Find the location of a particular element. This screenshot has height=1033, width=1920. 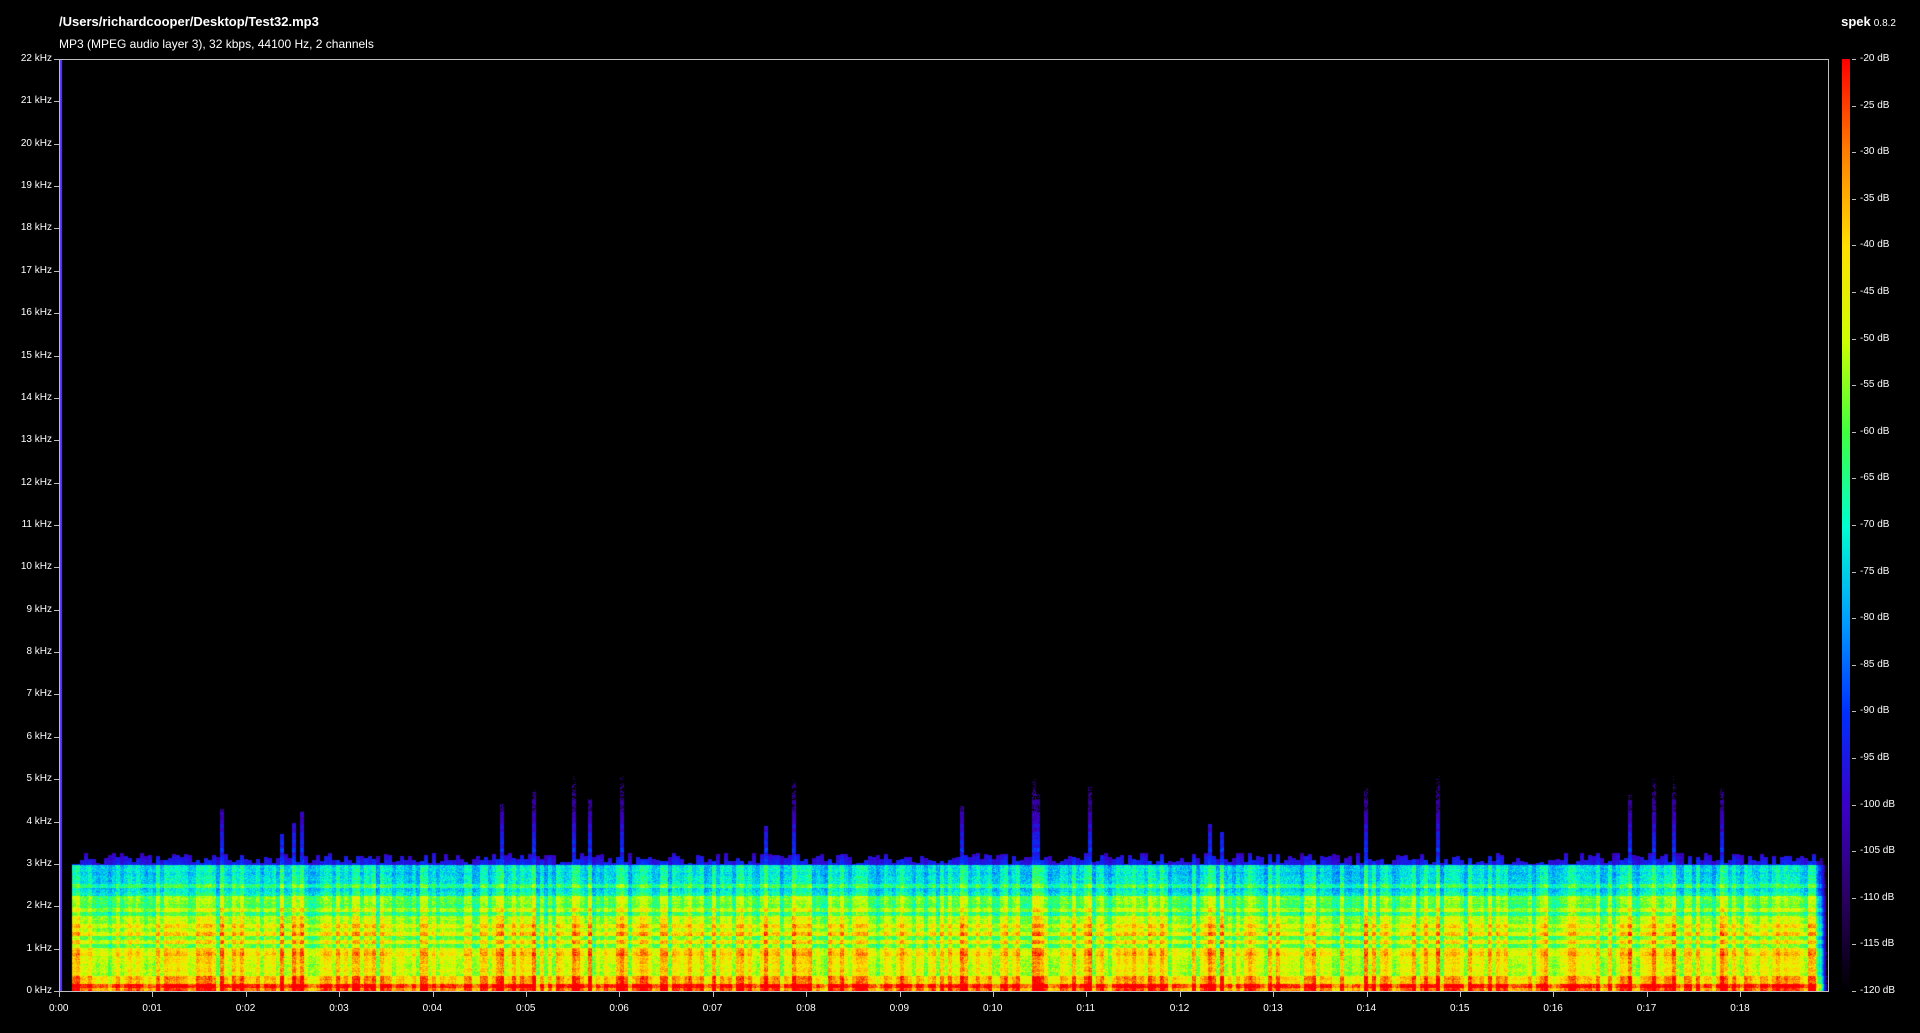

db-label: -70 dB is located at coordinates (1875, 524).